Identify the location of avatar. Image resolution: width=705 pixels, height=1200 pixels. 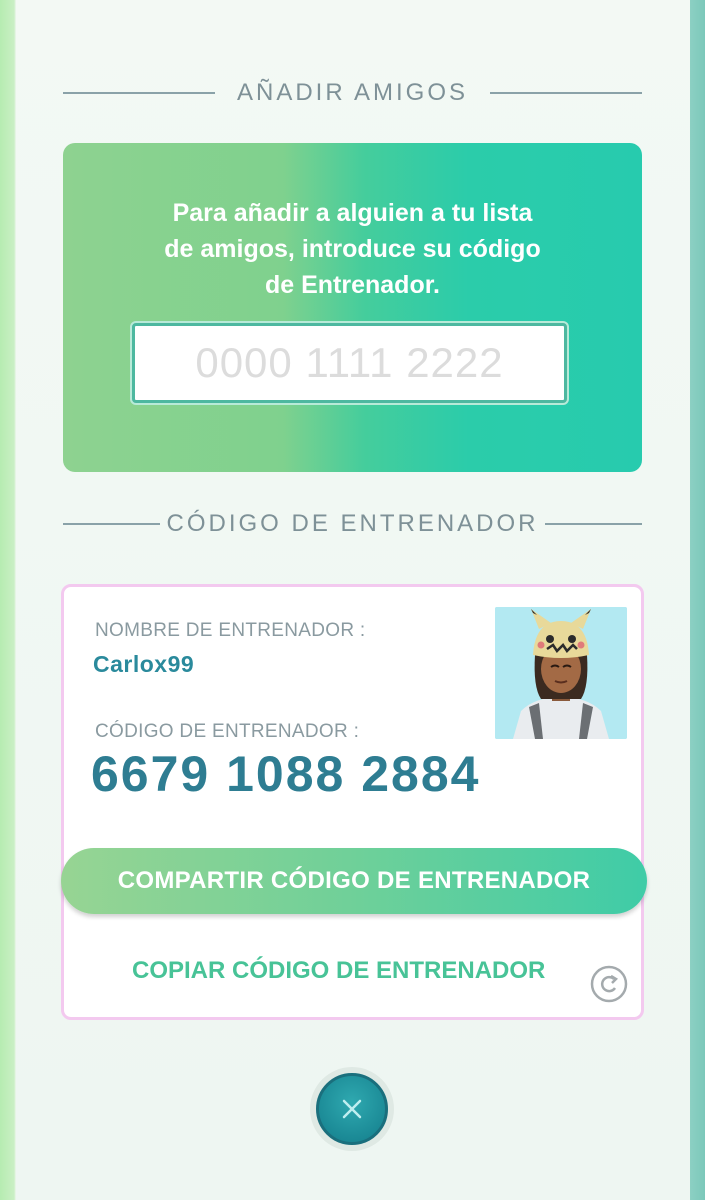
(561, 673).